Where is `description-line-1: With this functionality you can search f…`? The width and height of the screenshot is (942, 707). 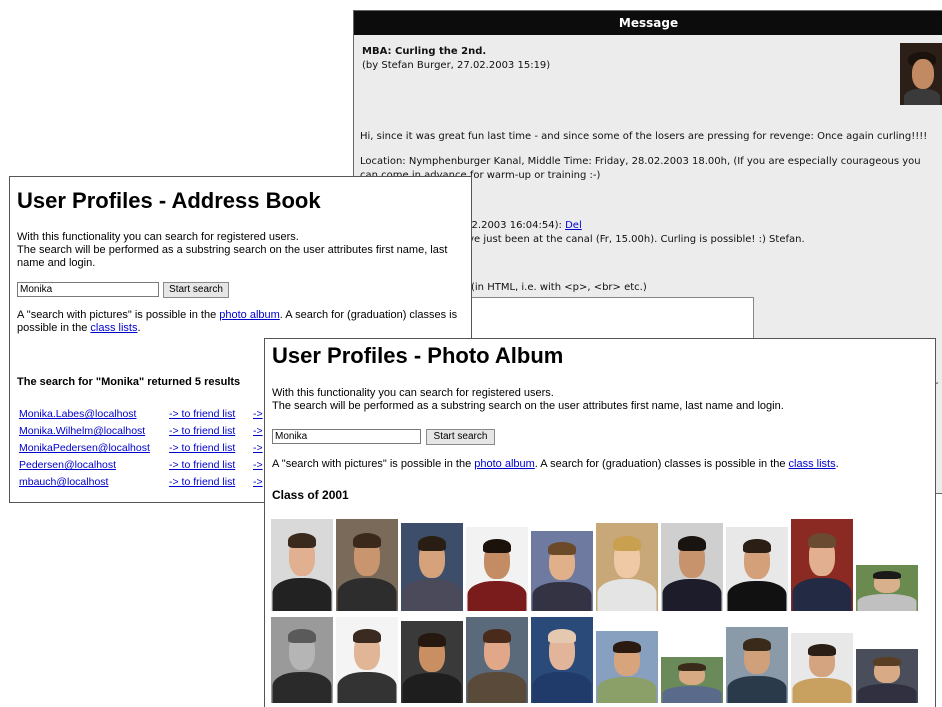 description-line-1: With this functionality you can search f… is located at coordinates (413, 393).